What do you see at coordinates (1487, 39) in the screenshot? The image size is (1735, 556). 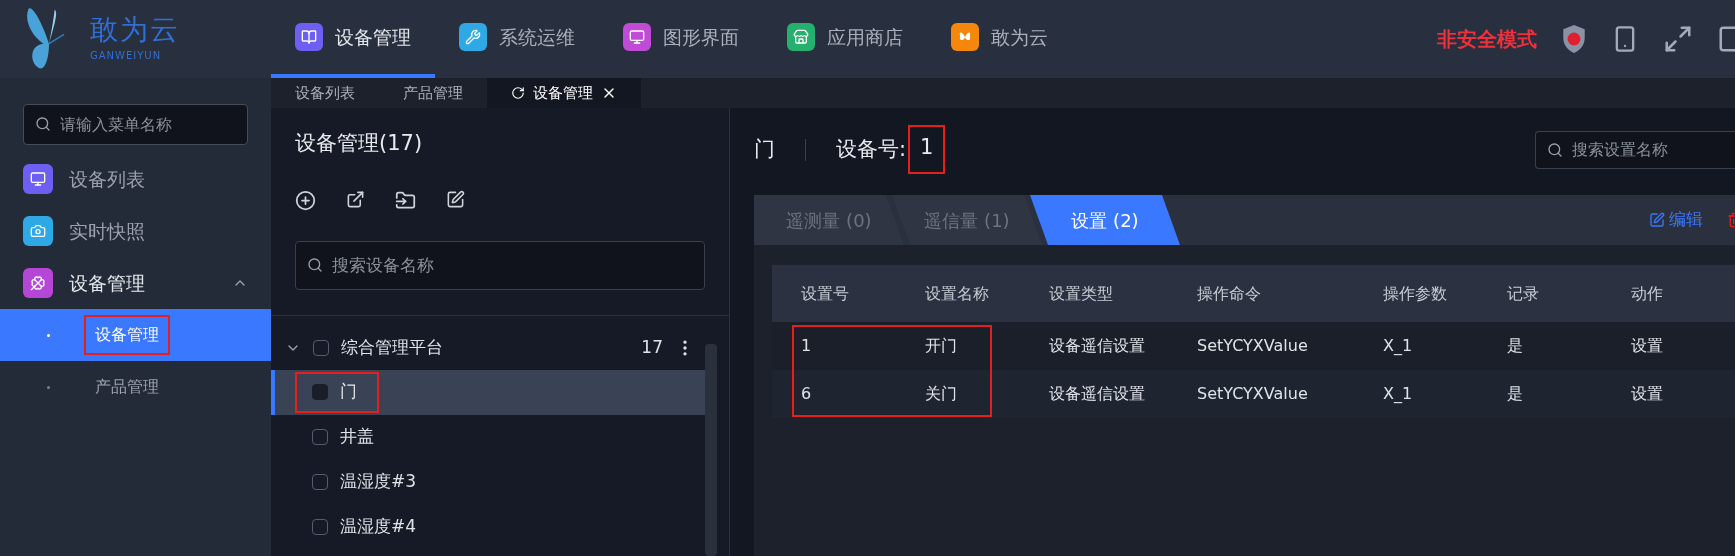 I see `mode-label: 非安全模式` at bounding box center [1487, 39].